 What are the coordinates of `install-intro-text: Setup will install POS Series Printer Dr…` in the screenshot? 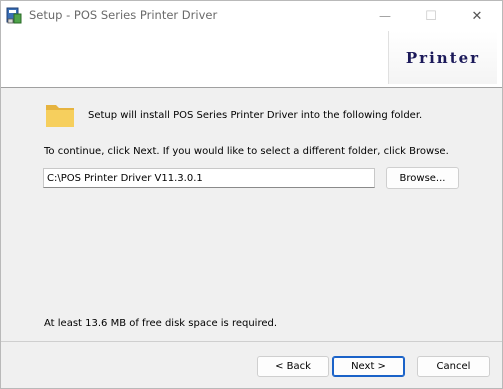 It's located at (255, 115).